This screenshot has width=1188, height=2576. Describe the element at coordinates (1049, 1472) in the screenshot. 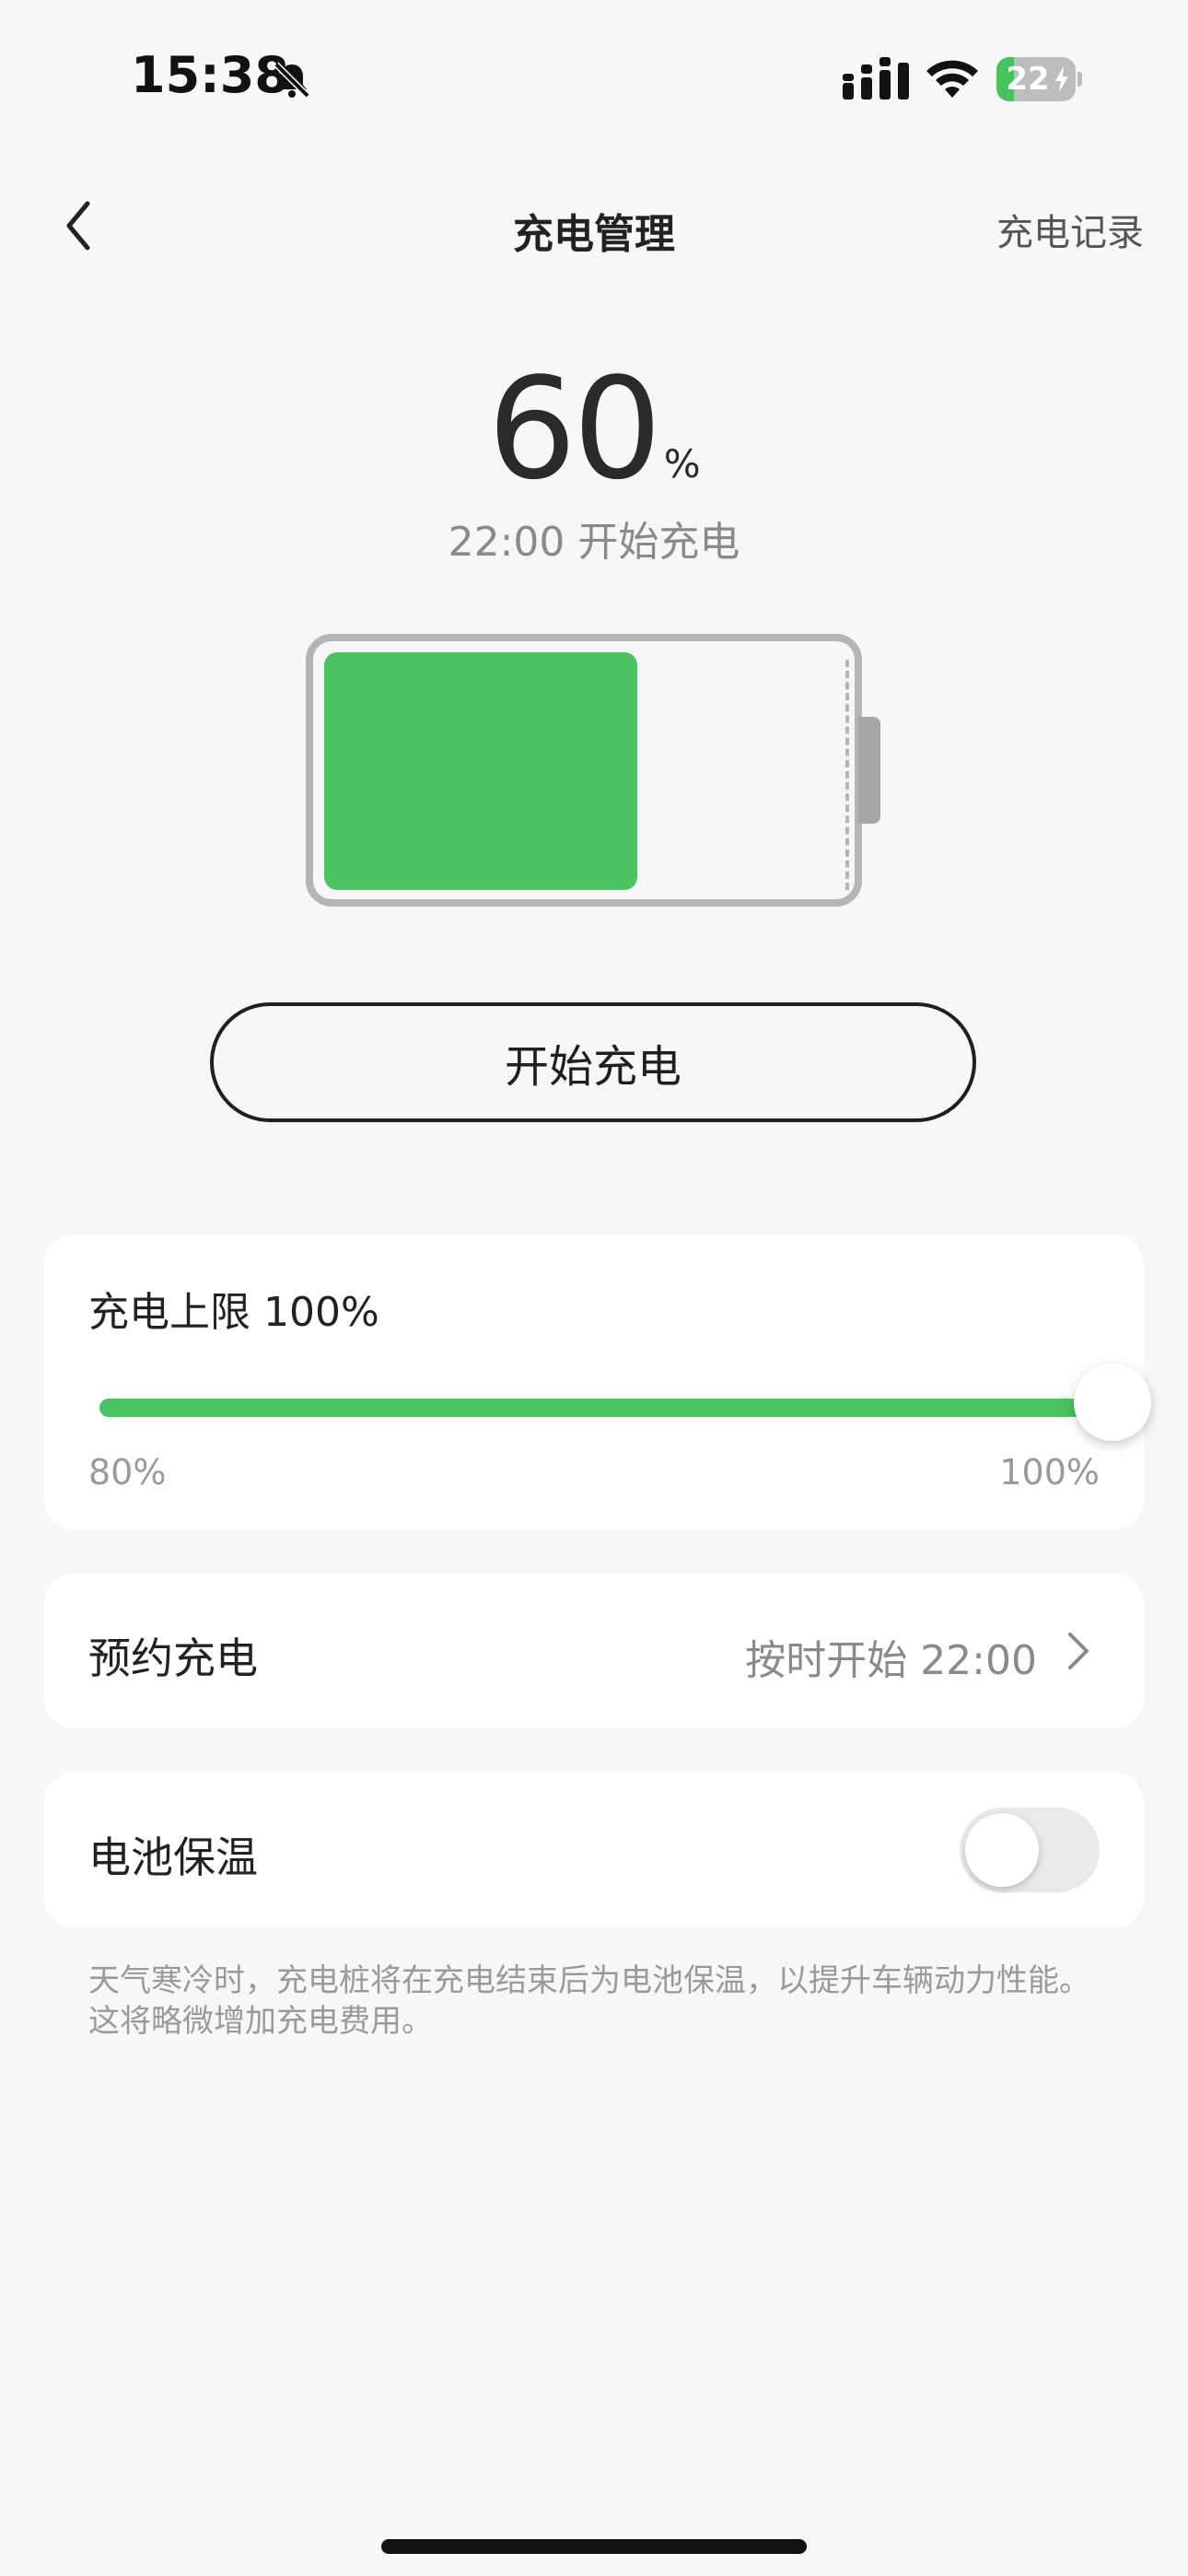

I see `slider-max-label: 100%` at that location.